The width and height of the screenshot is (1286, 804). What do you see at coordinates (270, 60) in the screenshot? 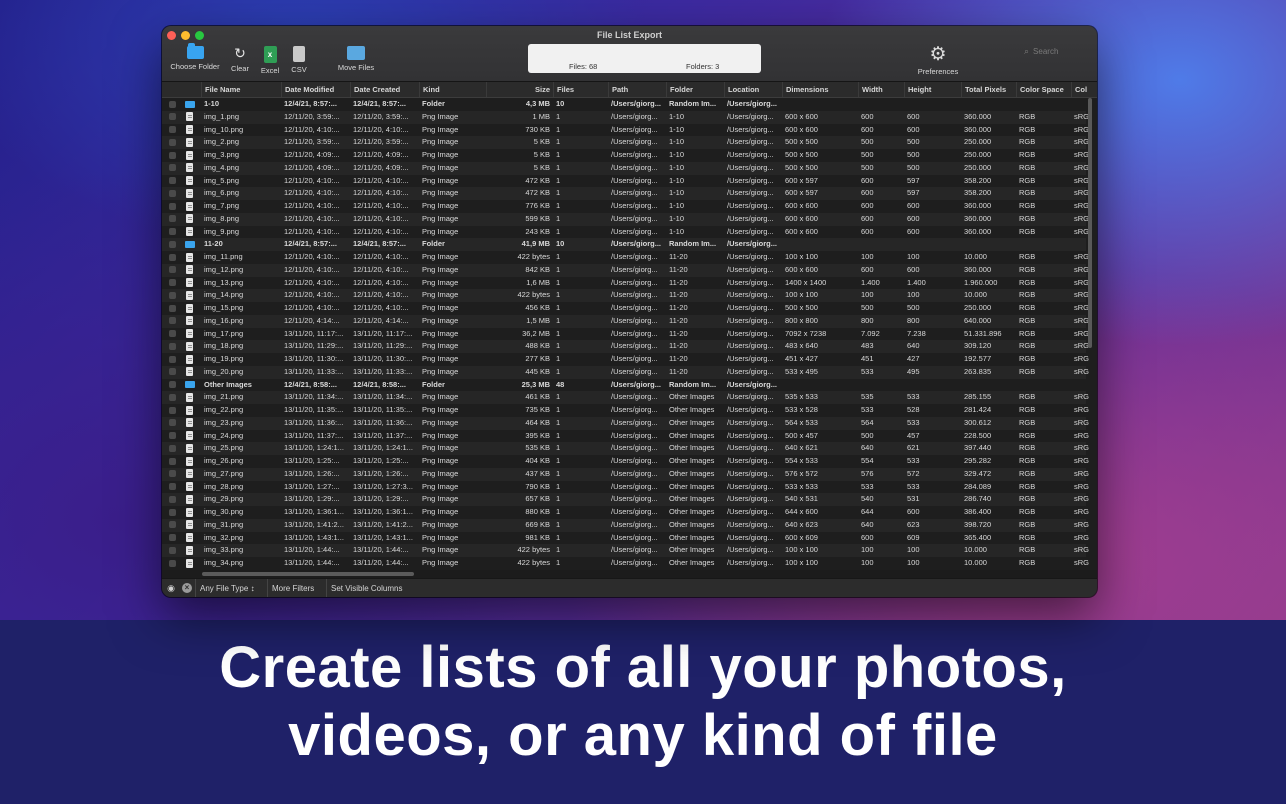
I see `excel-export-button: x Excel` at bounding box center [270, 60].